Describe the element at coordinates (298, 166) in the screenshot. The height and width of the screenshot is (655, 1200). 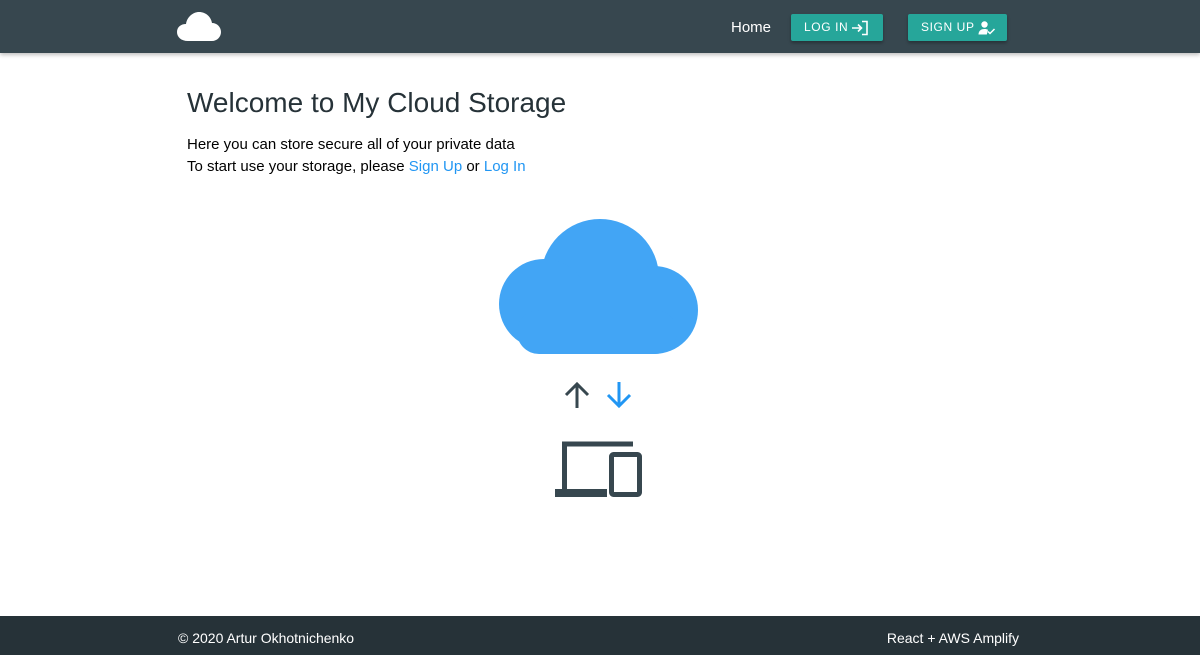
I see `intro-cta-prefix: To start use your storage, please` at that location.